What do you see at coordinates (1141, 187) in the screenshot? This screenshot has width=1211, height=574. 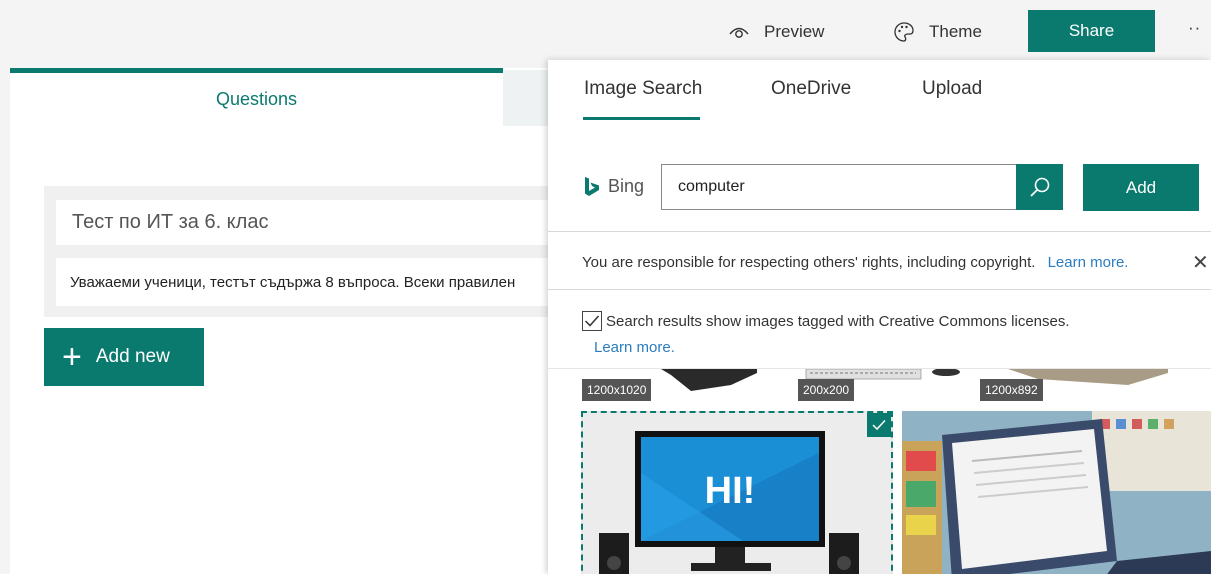 I see `add-image-button: Add` at bounding box center [1141, 187].